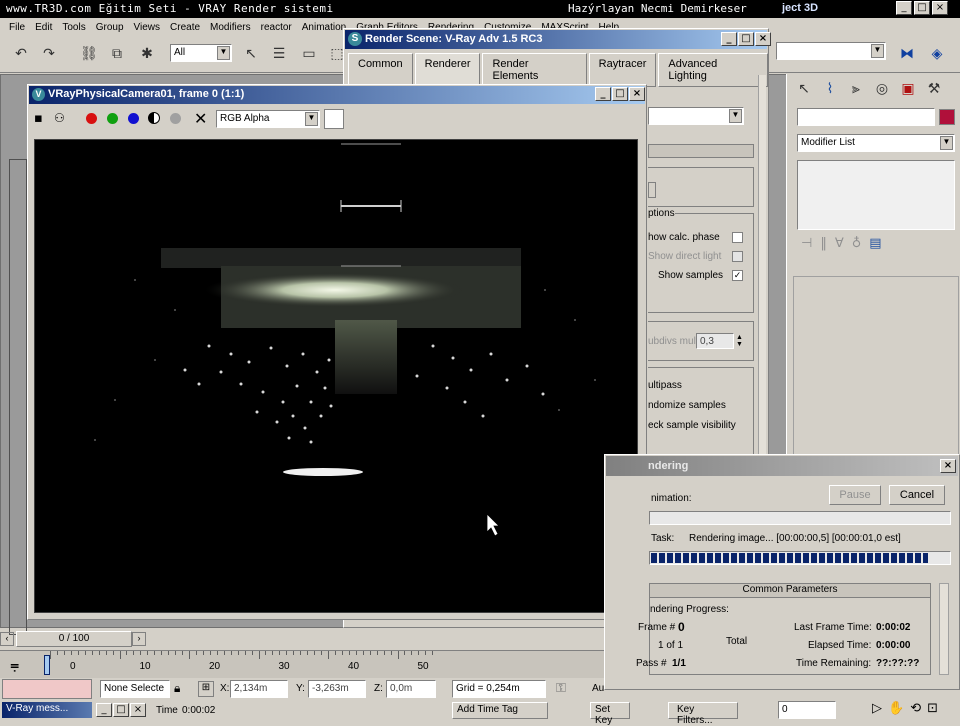 The image size is (960, 726). Describe the element at coordinates (804, 89) in the screenshot. I see `create-tab-icon: ↖` at that location.